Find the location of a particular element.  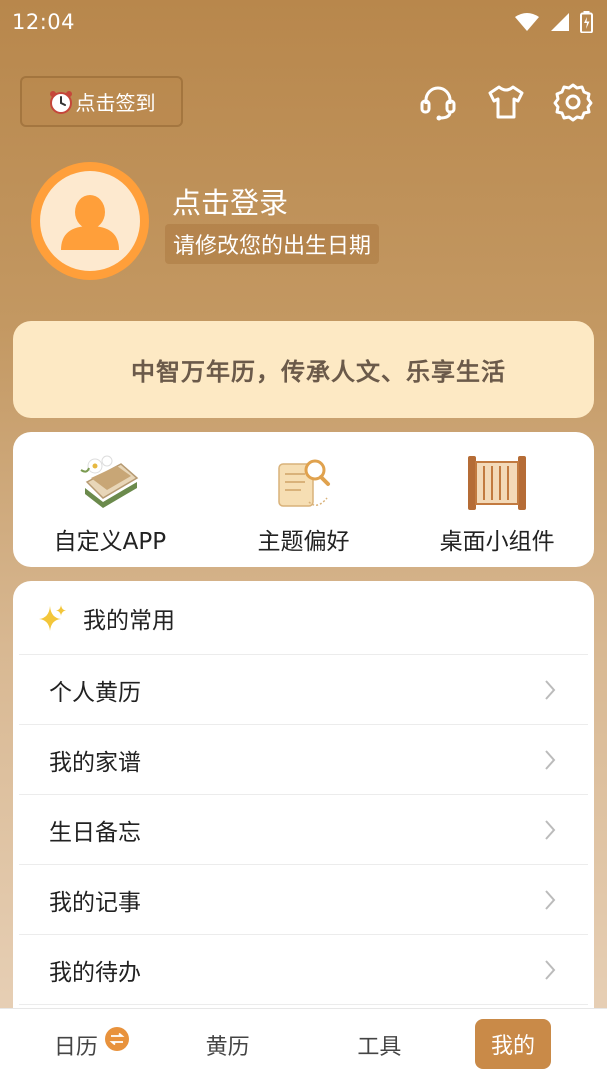

avatar-inner is located at coordinates (90, 221).